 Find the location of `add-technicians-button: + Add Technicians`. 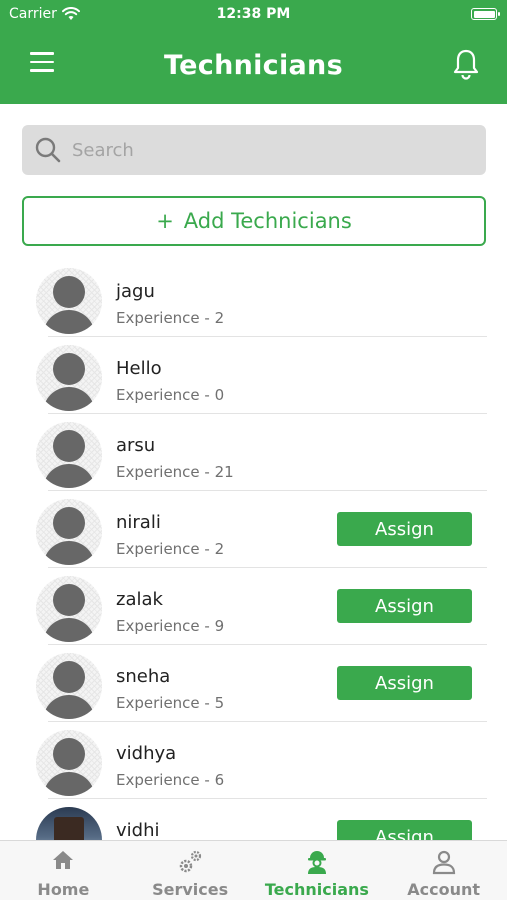

add-technicians-button: + Add Technicians is located at coordinates (254, 221).